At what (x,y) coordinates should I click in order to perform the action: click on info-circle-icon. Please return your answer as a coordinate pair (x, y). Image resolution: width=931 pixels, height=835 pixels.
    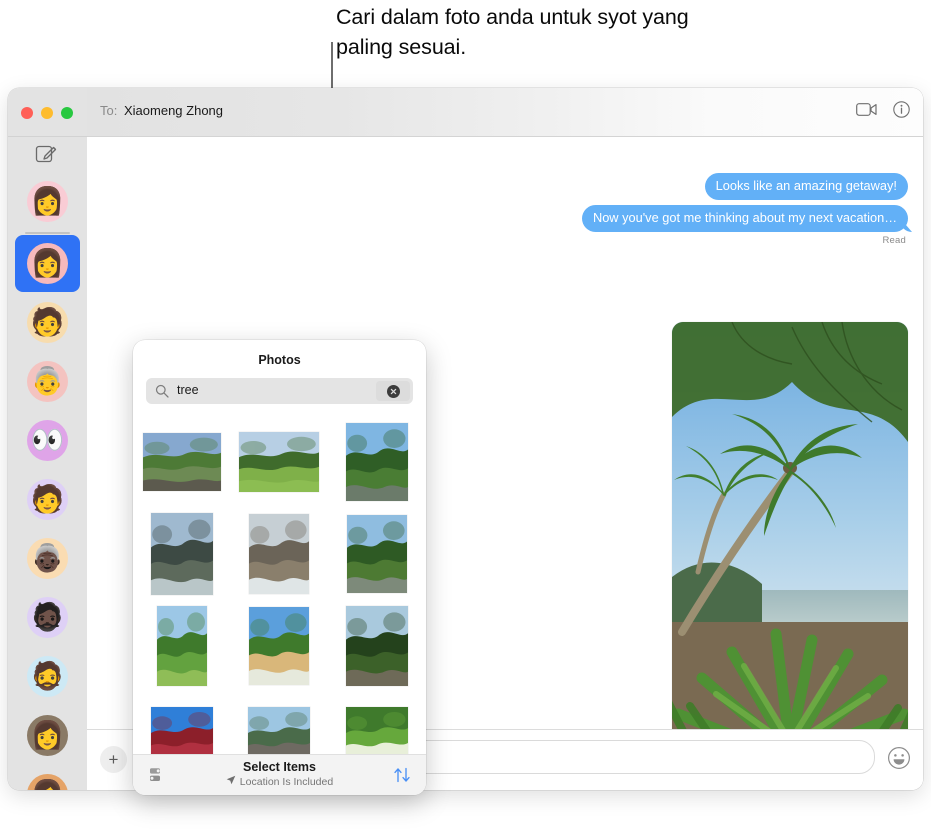
    Looking at the image, I should click on (901, 112).